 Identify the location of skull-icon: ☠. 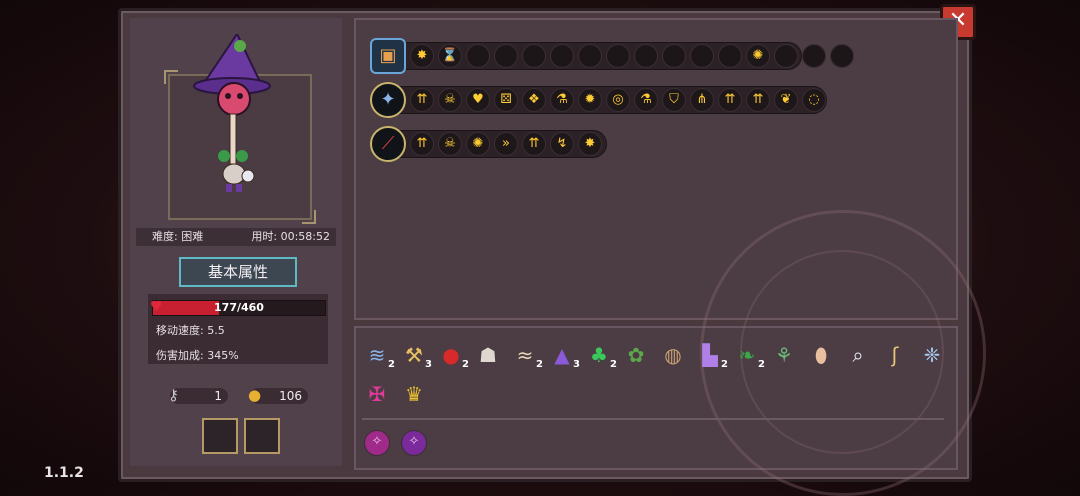
(450, 144).